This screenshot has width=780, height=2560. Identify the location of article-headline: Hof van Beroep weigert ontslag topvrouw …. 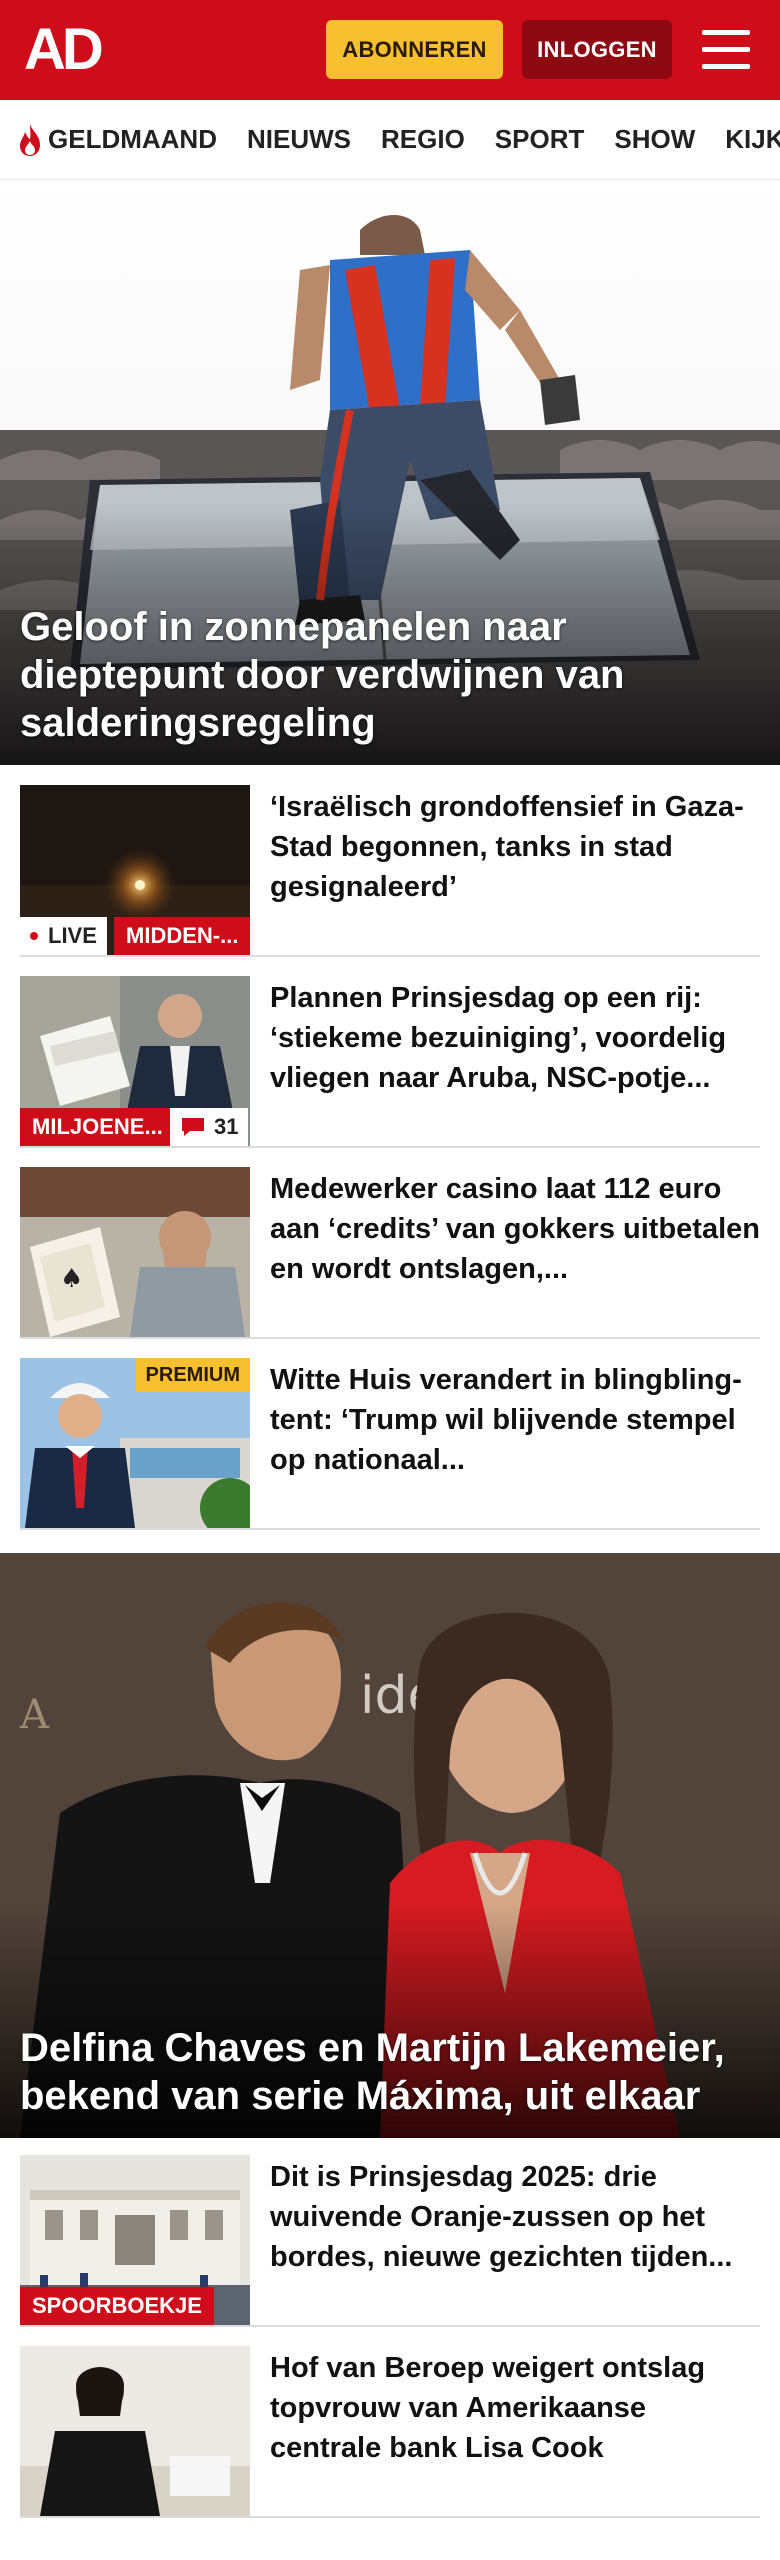
(515, 2408).